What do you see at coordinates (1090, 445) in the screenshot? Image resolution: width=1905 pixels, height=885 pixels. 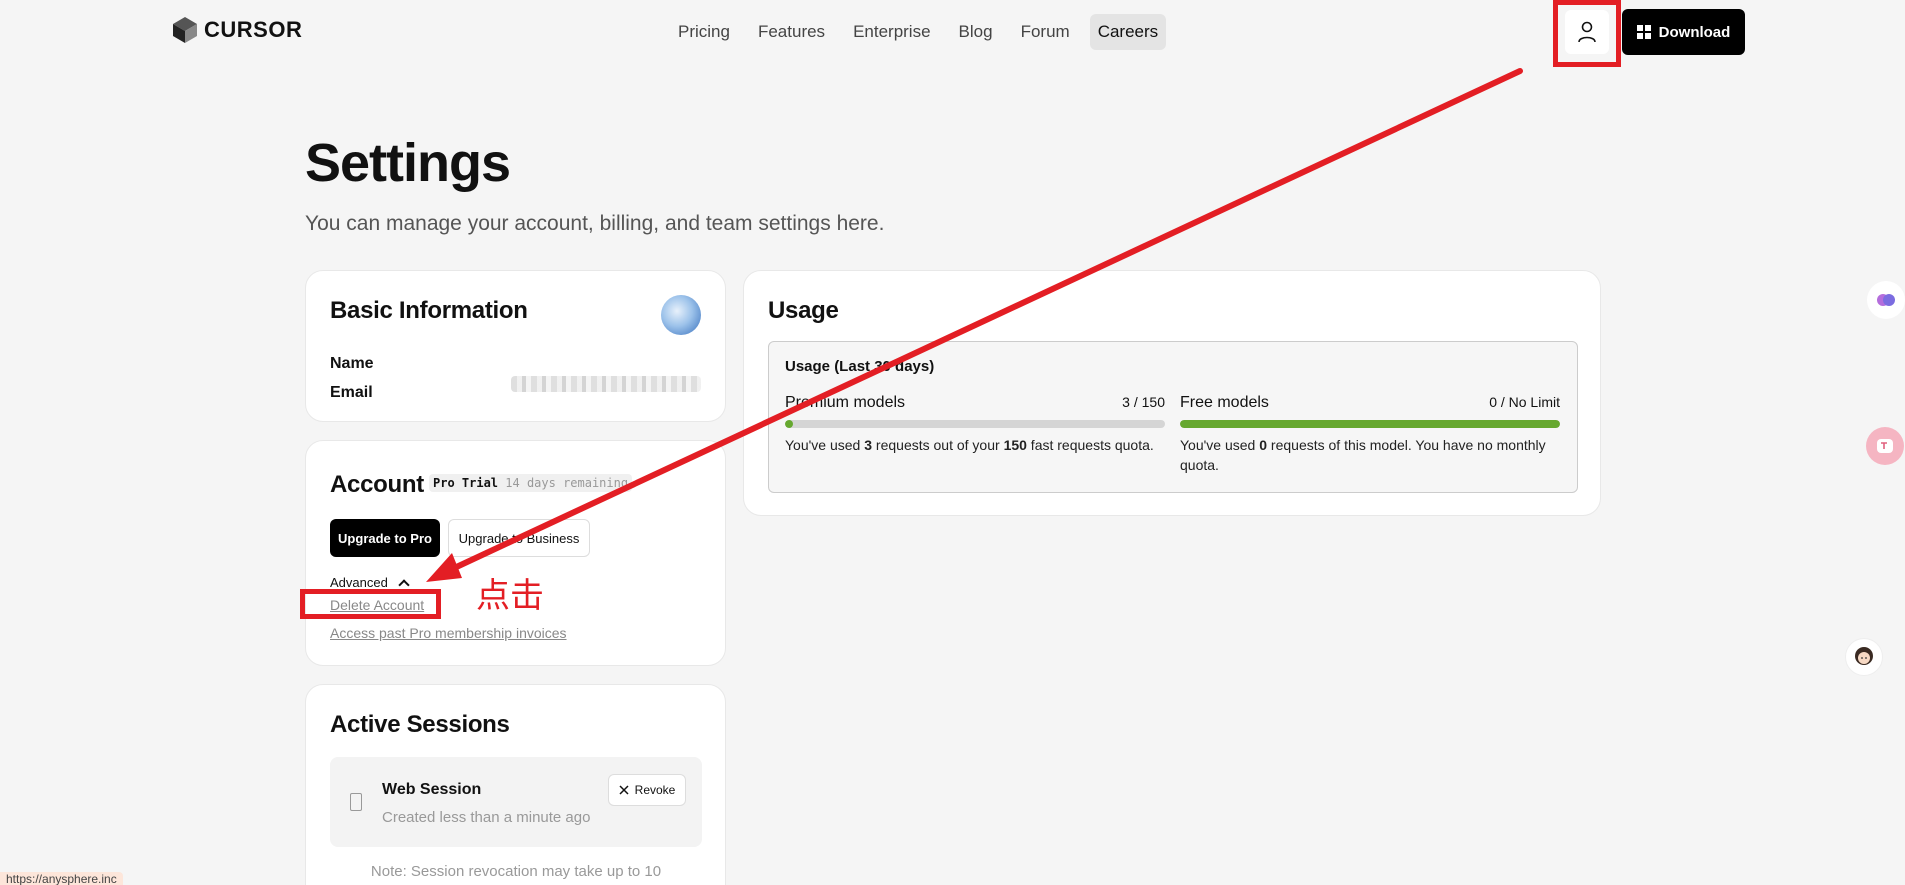 I see `premium-desc-post: fast requests quota.` at bounding box center [1090, 445].